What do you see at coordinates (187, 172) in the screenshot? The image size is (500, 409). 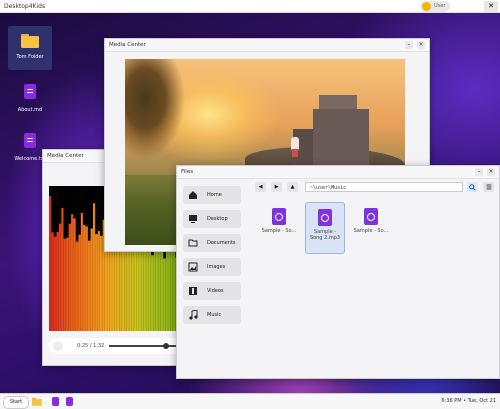 I see `window-title: Files` at bounding box center [187, 172].